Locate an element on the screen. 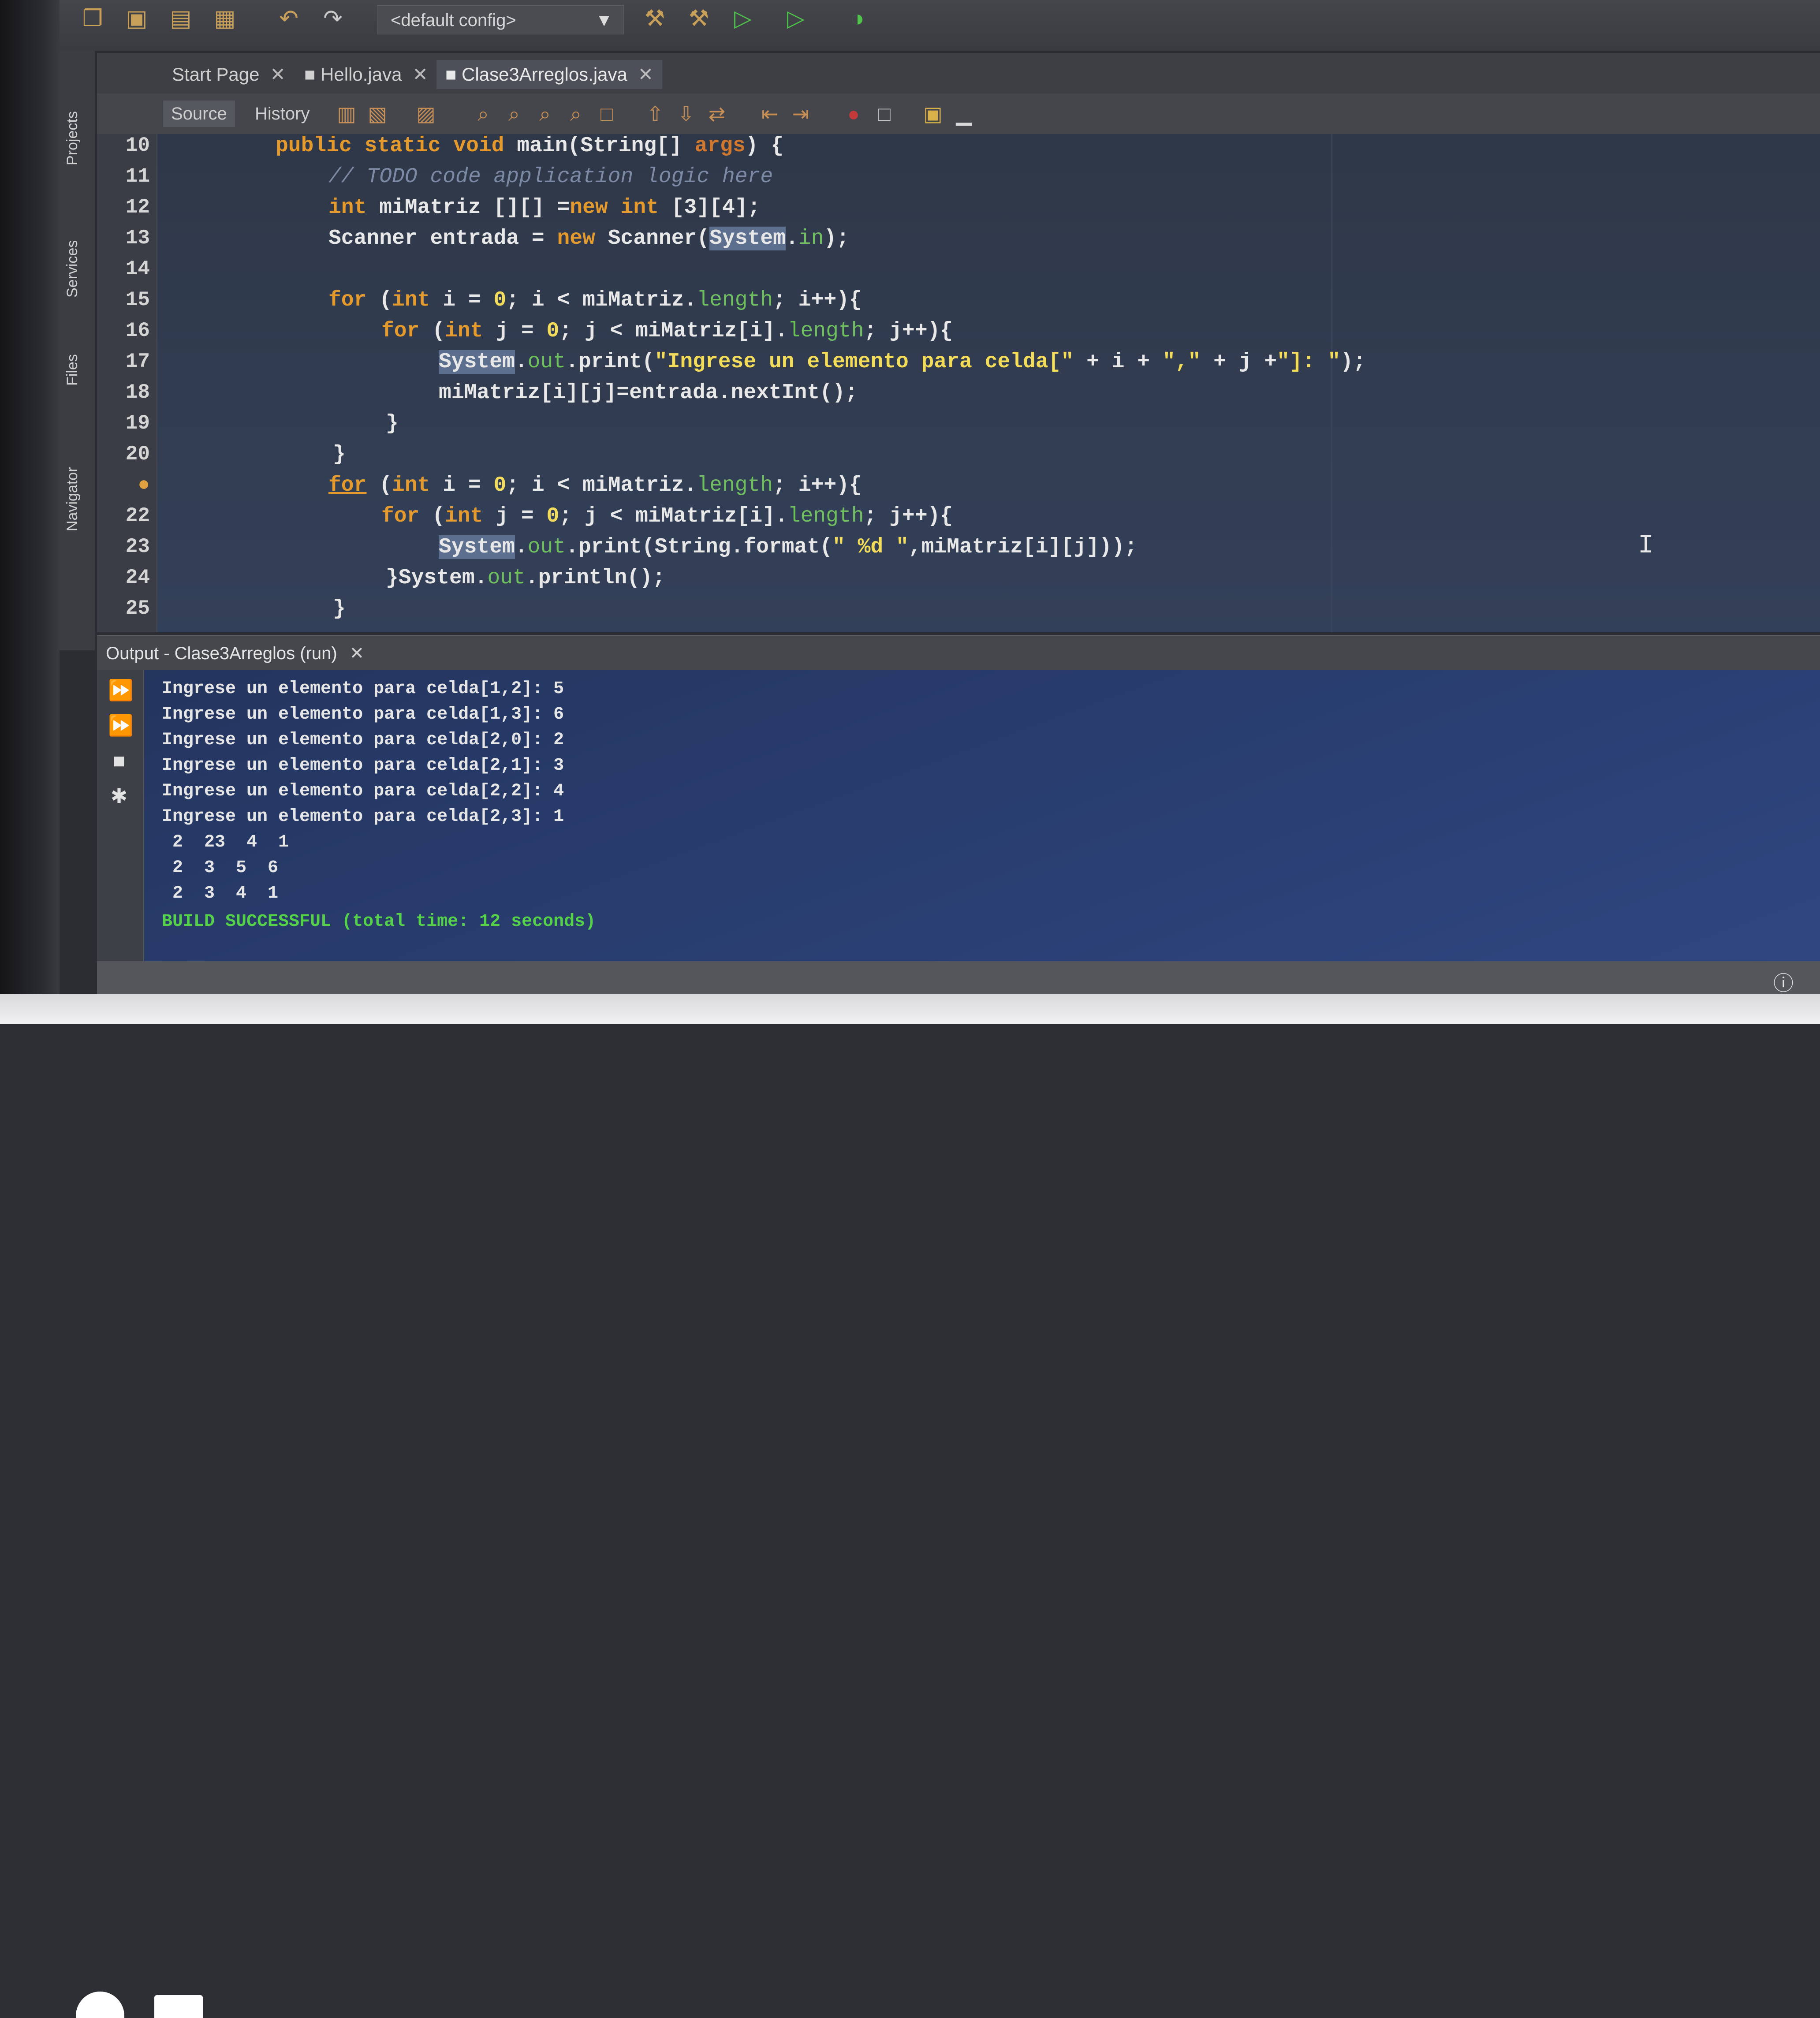 The width and height of the screenshot is (1820, 2018). line-number: 11 is located at coordinates (137, 176).